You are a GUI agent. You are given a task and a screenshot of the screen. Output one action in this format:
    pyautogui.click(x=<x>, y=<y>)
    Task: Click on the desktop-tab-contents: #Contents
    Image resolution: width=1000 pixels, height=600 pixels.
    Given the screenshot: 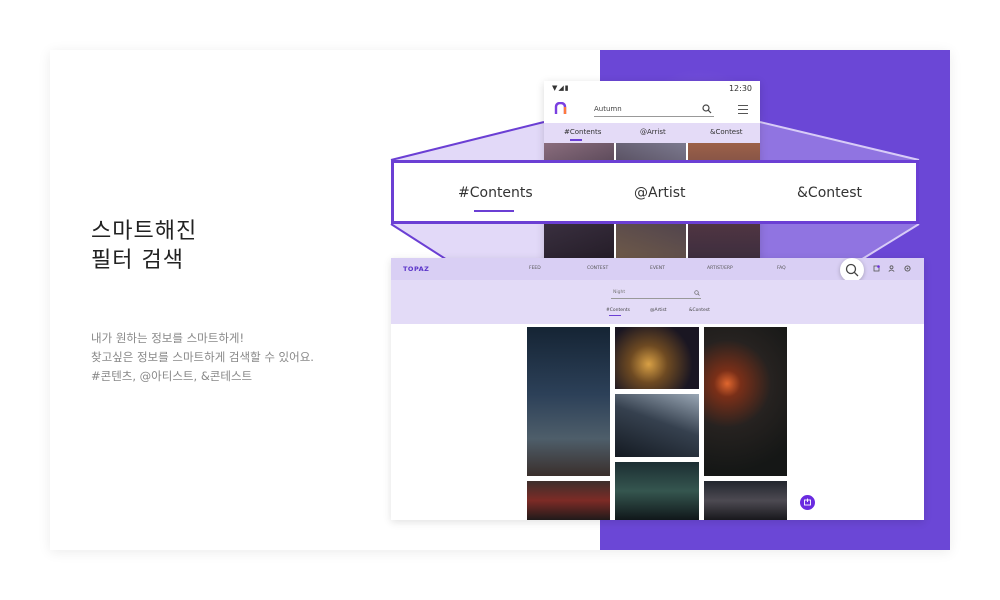 What is the action you would take?
    pyautogui.click(x=618, y=310)
    